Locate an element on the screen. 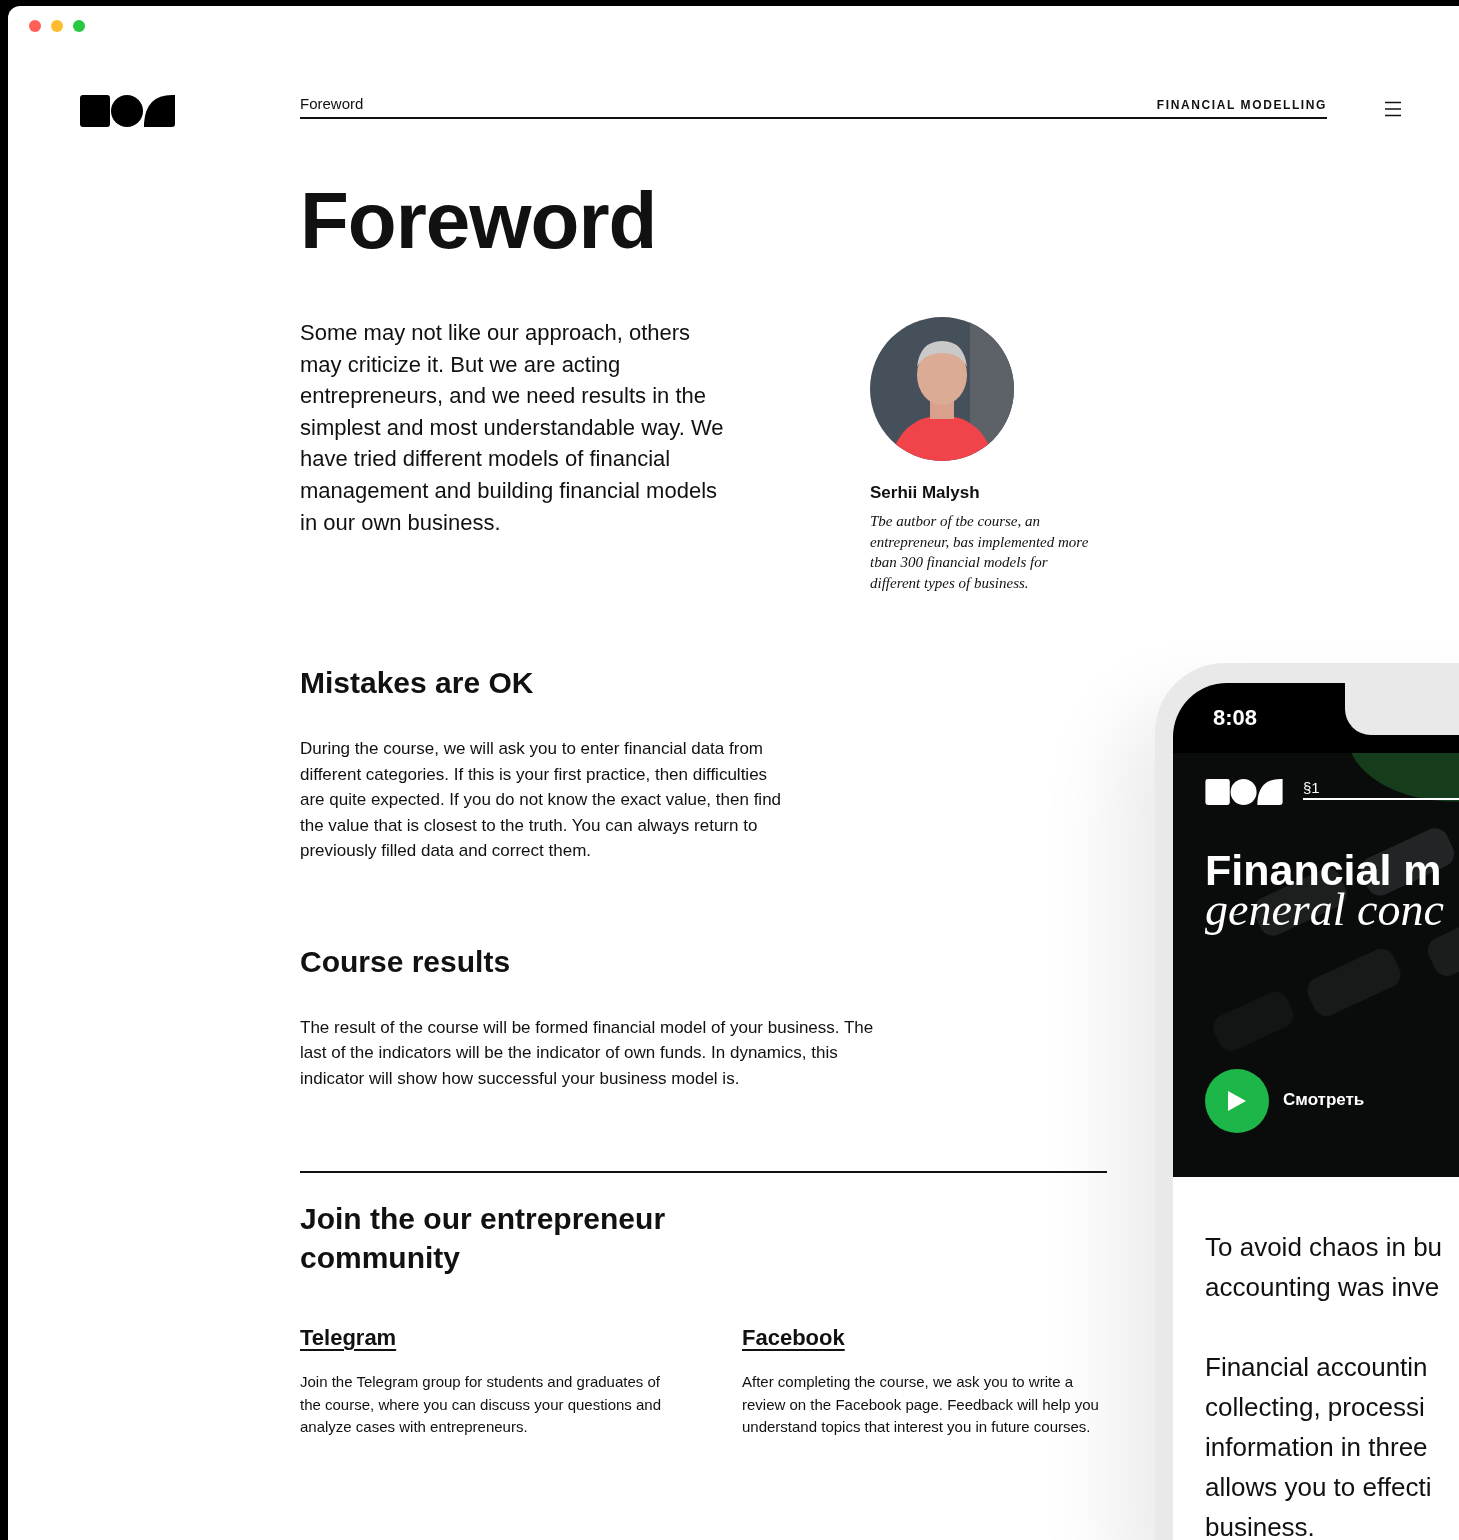 This screenshot has width=1459, height=1540. intro-paragraph: Some may not like our approach, others may criticize it. But we are acting entrepreneurs, and we need results in the simplest and most understandable way. We have tried different models of financial management and building financial models in our own business. is located at coordinates (512, 428).